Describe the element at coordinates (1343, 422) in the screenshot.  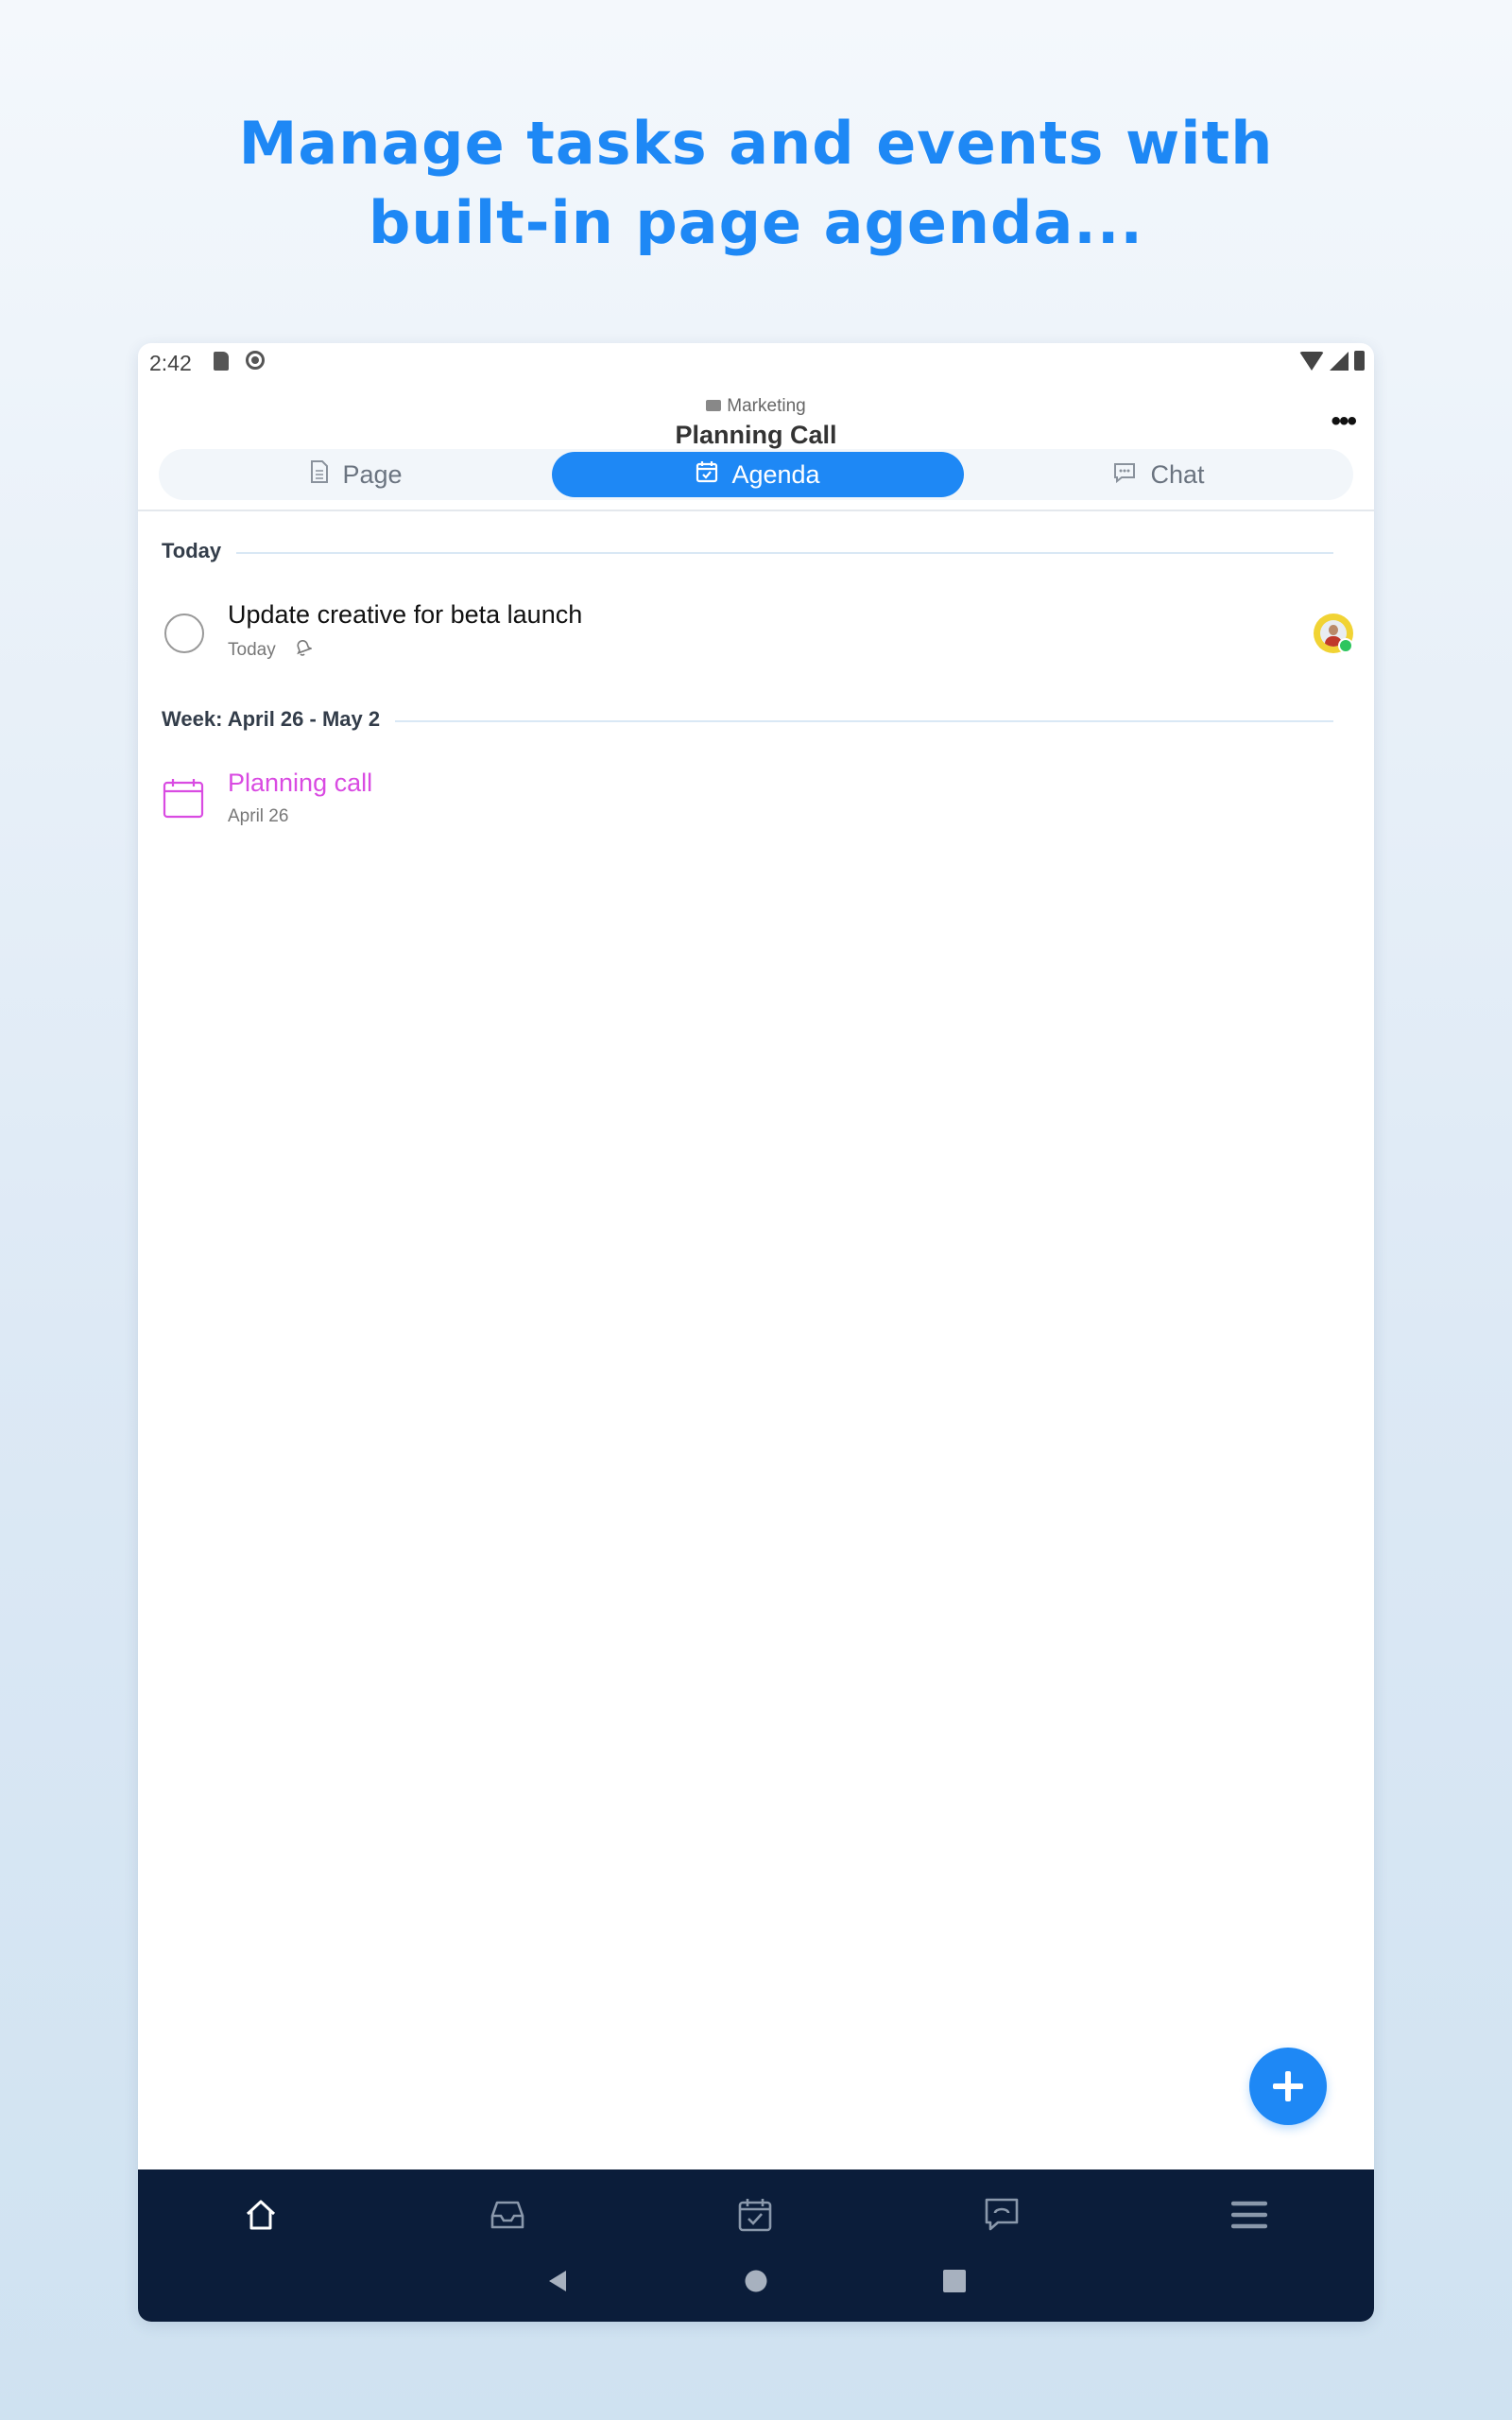
I see `more-options-button: •••` at that location.